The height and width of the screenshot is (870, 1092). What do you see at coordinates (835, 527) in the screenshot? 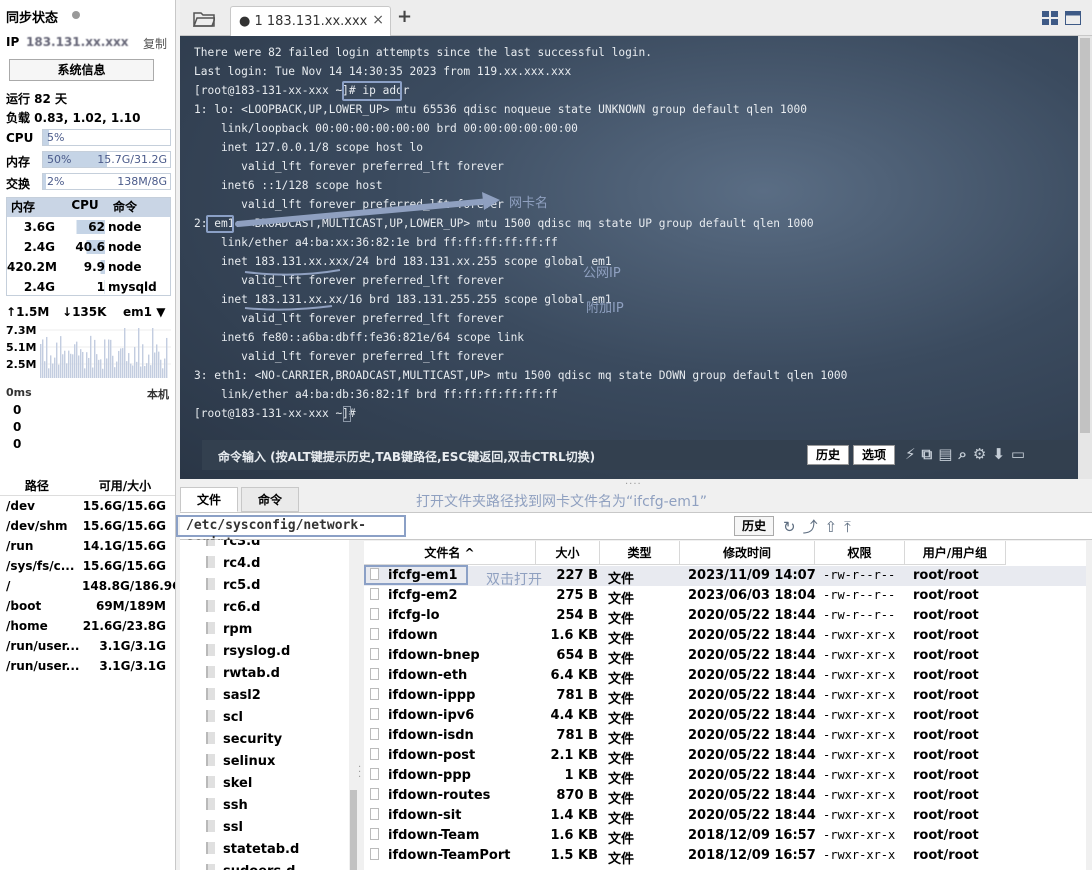
I see `upload-icon: ⇧` at bounding box center [835, 527].